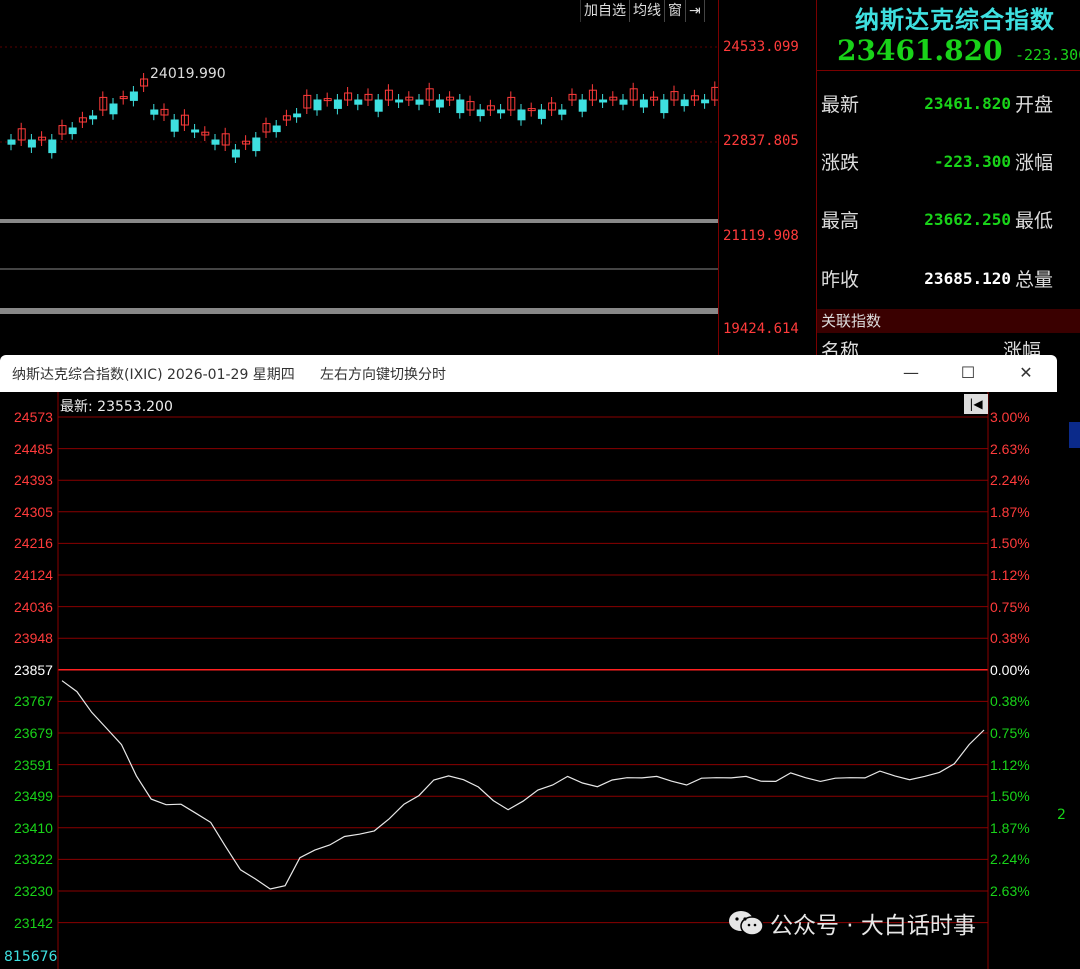 This screenshot has height=969, width=1080. What do you see at coordinates (33, 511) in the screenshot?
I see `price-axis-label: 24305` at bounding box center [33, 511].